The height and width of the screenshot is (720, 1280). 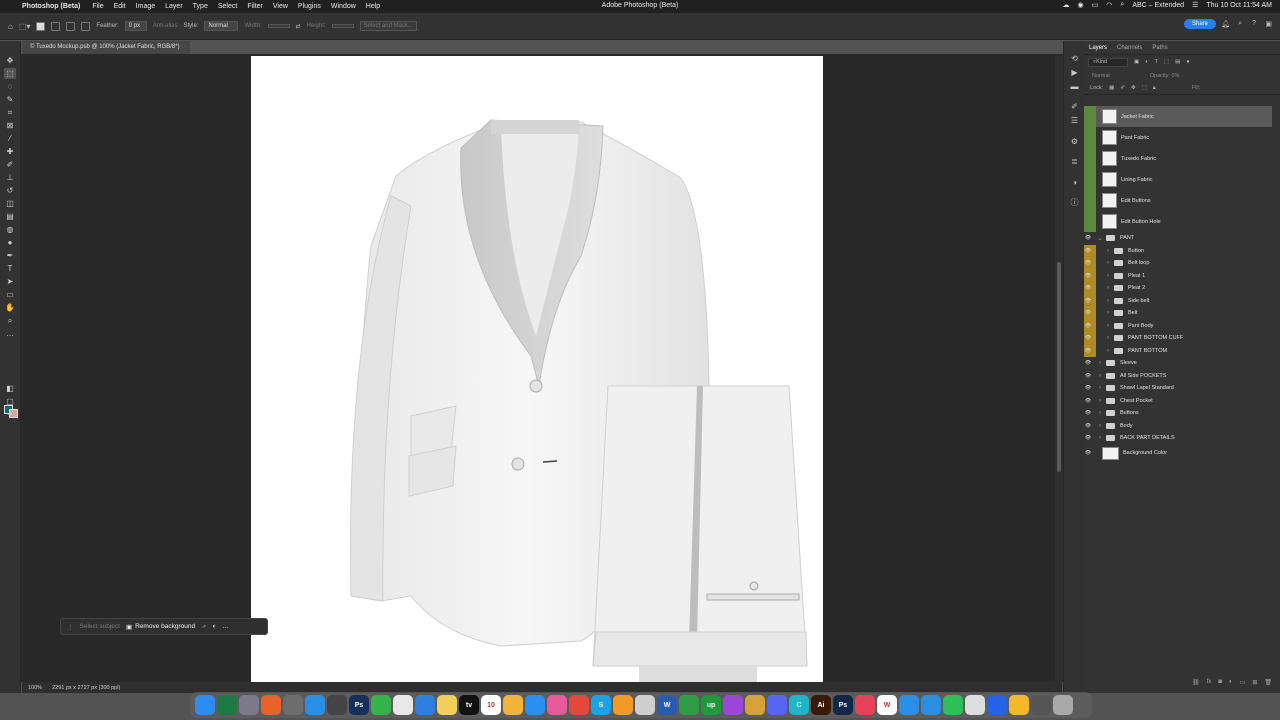 What do you see at coordinates (1178, 200) in the screenshot?
I see `layer-row: Edit Buttons` at bounding box center [1178, 200].